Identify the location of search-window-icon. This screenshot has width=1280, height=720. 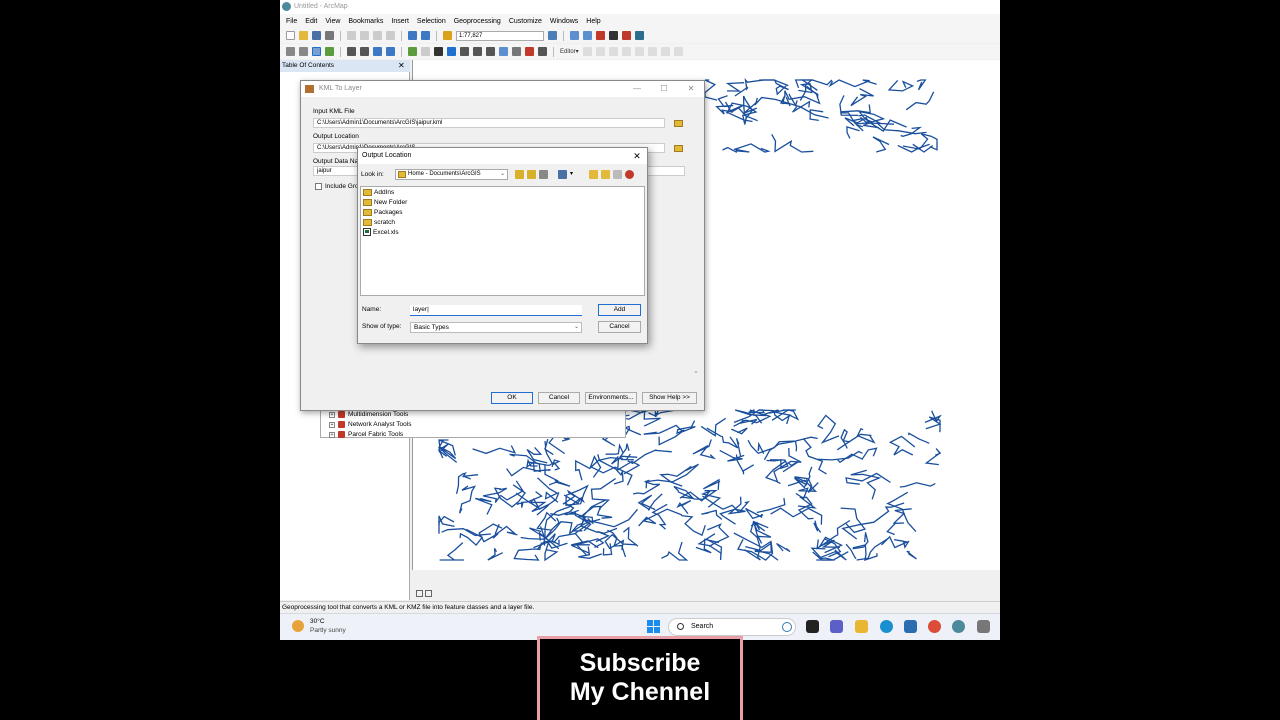
(639, 35).